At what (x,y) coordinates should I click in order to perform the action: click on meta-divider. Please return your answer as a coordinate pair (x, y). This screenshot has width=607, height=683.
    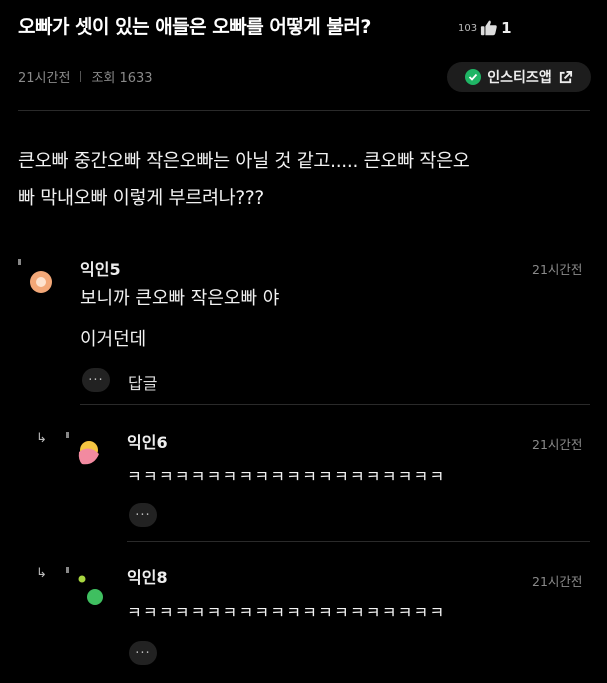
    Looking at the image, I should click on (81, 76).